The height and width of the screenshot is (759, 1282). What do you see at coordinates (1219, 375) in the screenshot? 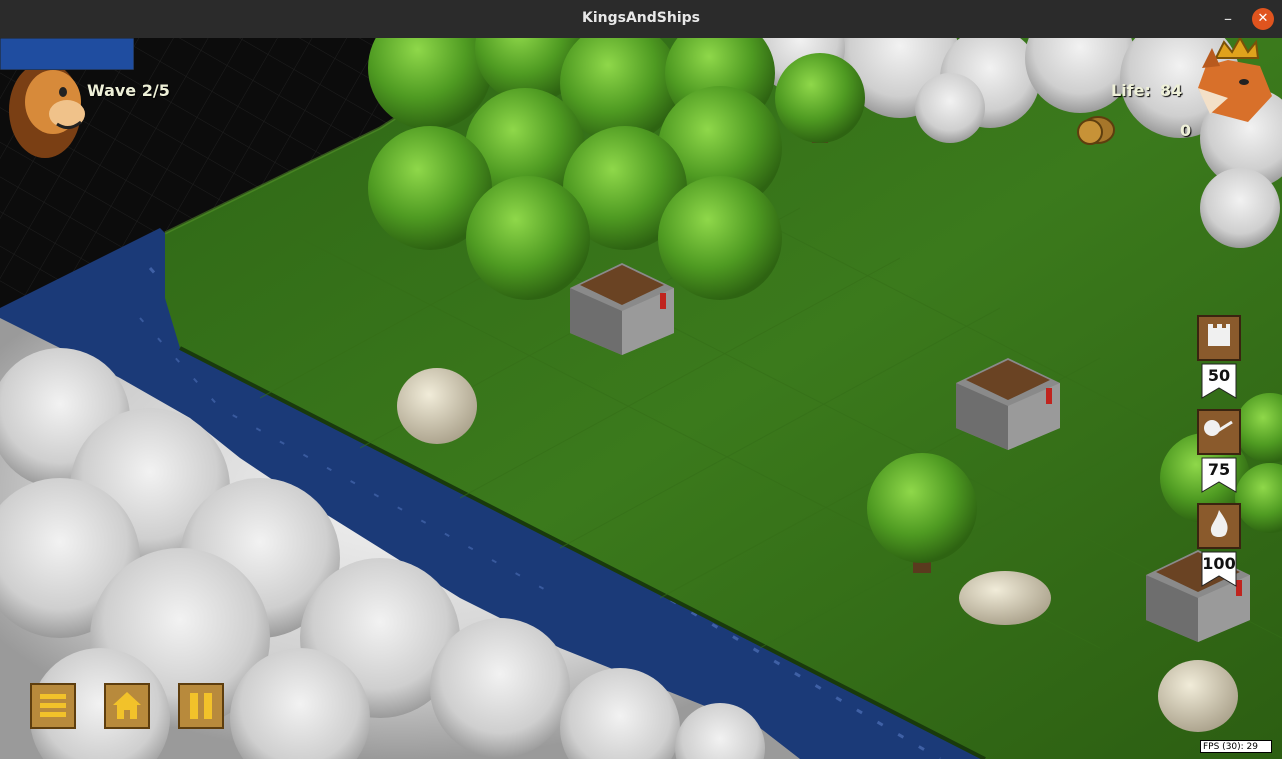
I see `shop-price-tower: 50` at bounding box center [1219, 375].